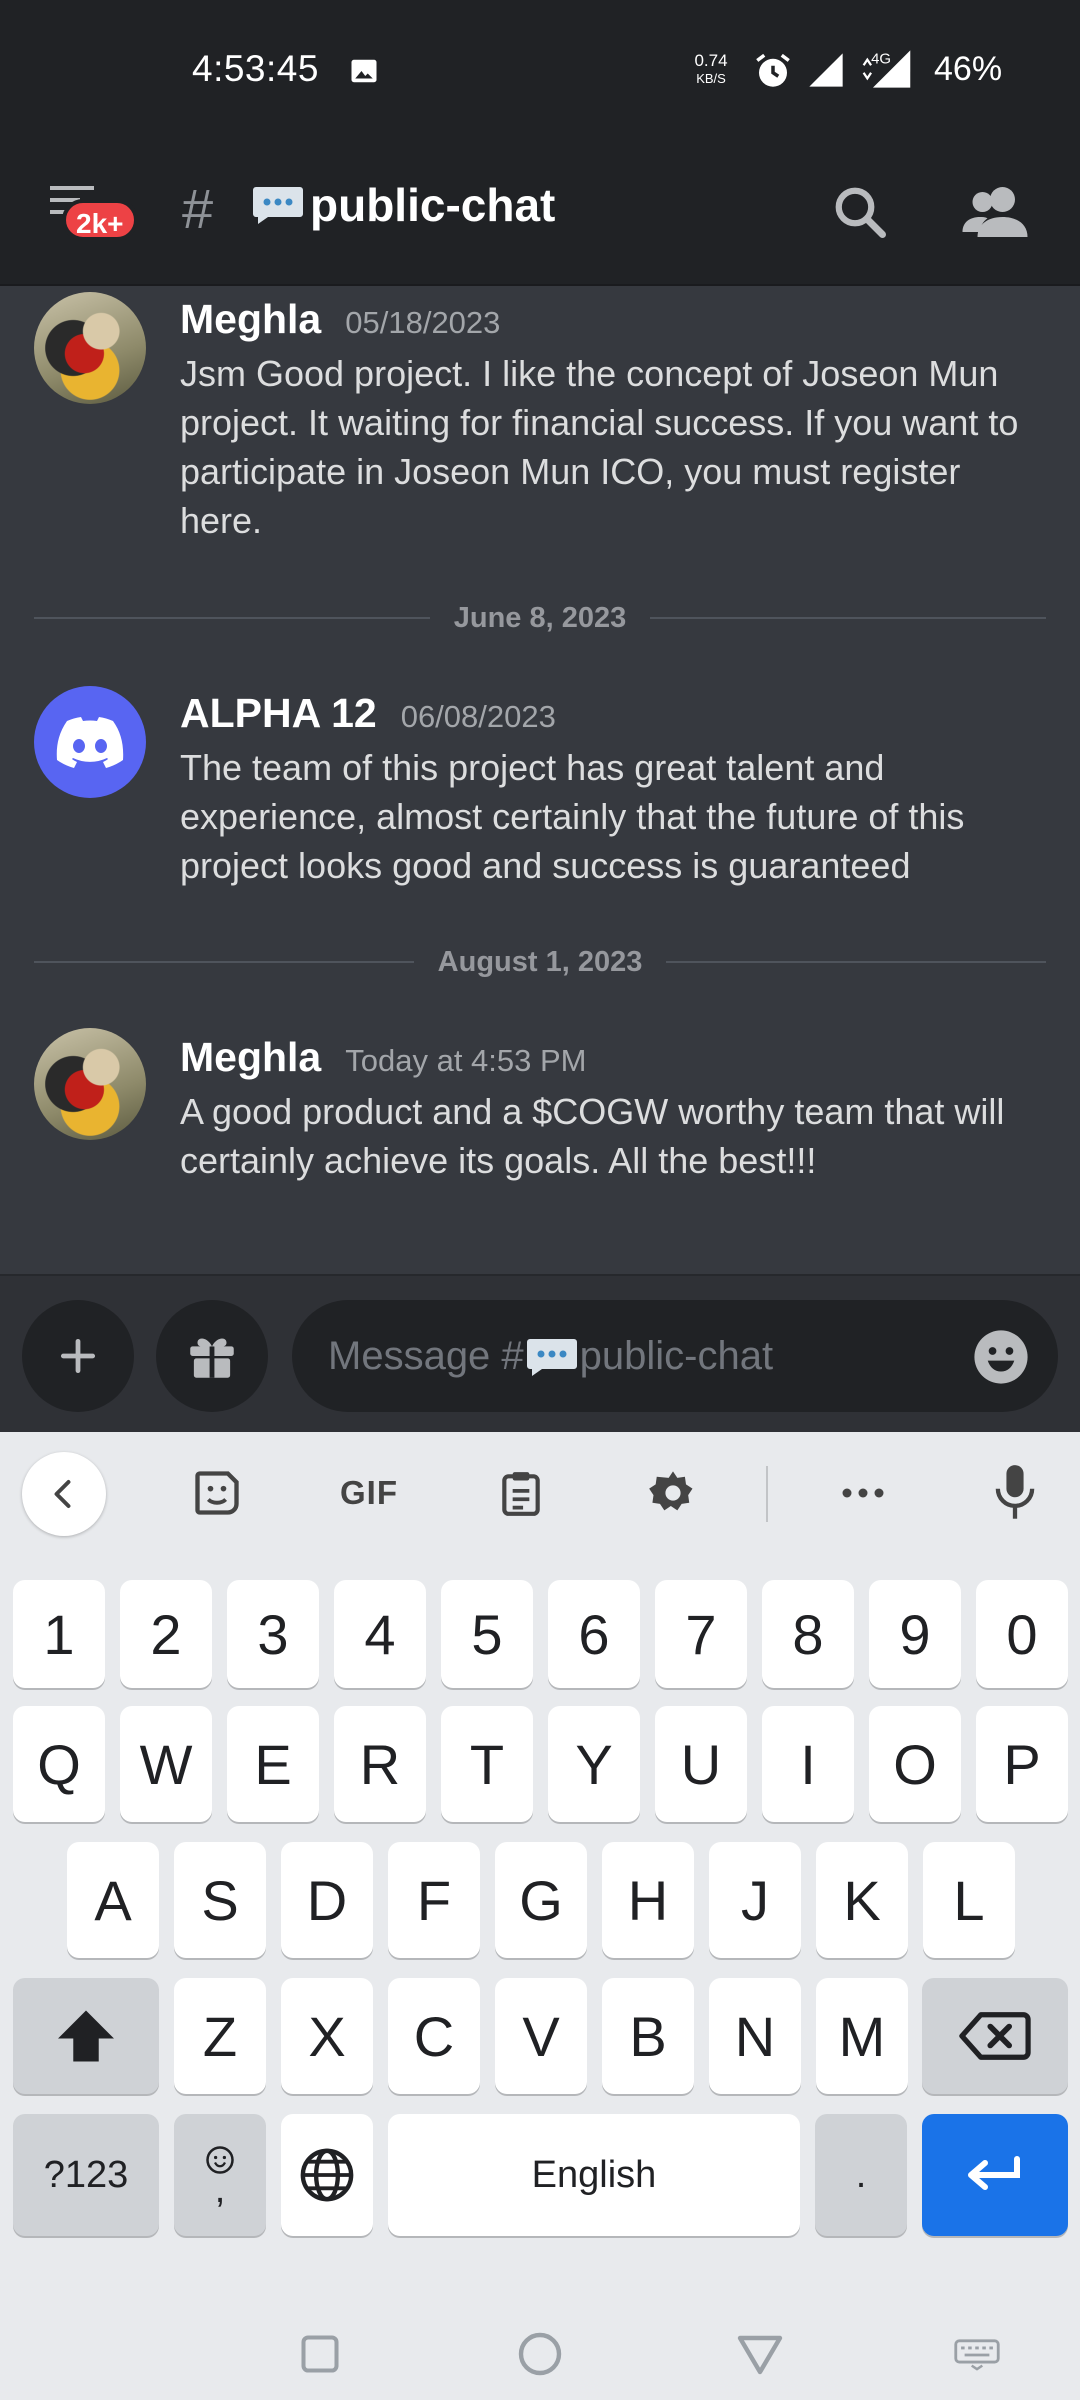 This screenshot has height=2400, width=1080. What do you see at coordinates (434, 1900) in the screenshot?
I see `key-f: F` at bounding box center [434, 1900].